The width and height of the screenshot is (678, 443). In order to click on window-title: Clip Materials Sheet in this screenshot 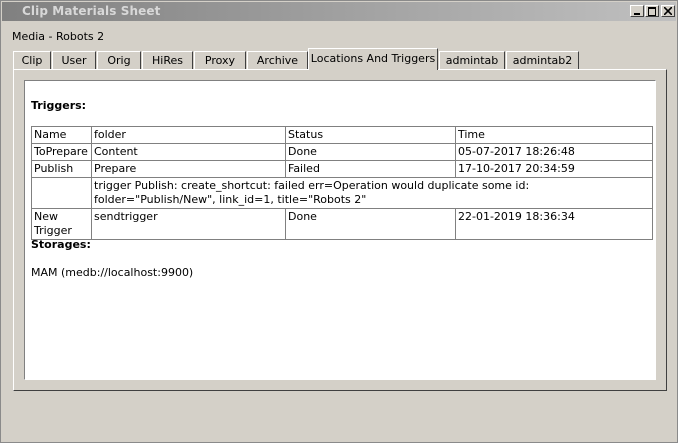, I will do `click(91, 11)`.